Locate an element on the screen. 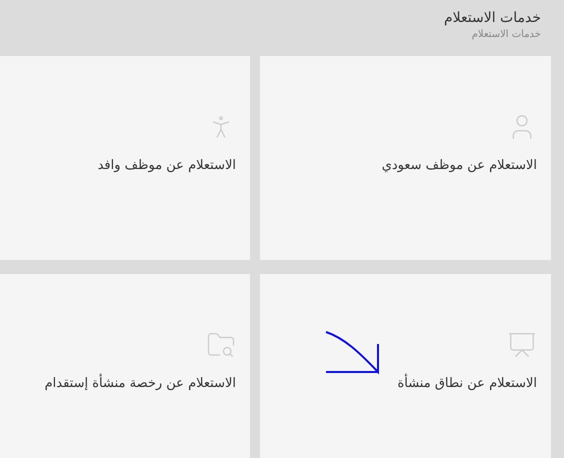 The width and height of the screenshot is (564, 458). service-label: الاستعلام عن رخصة منشأة إستقدام is located at coordinates (140, 383).